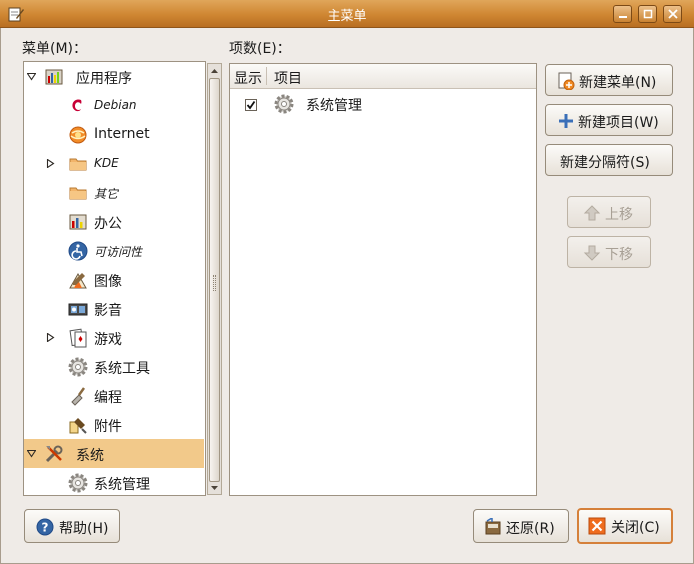 The image size is (694, 564). I want to click on show-checkbox, so click(251, 105).